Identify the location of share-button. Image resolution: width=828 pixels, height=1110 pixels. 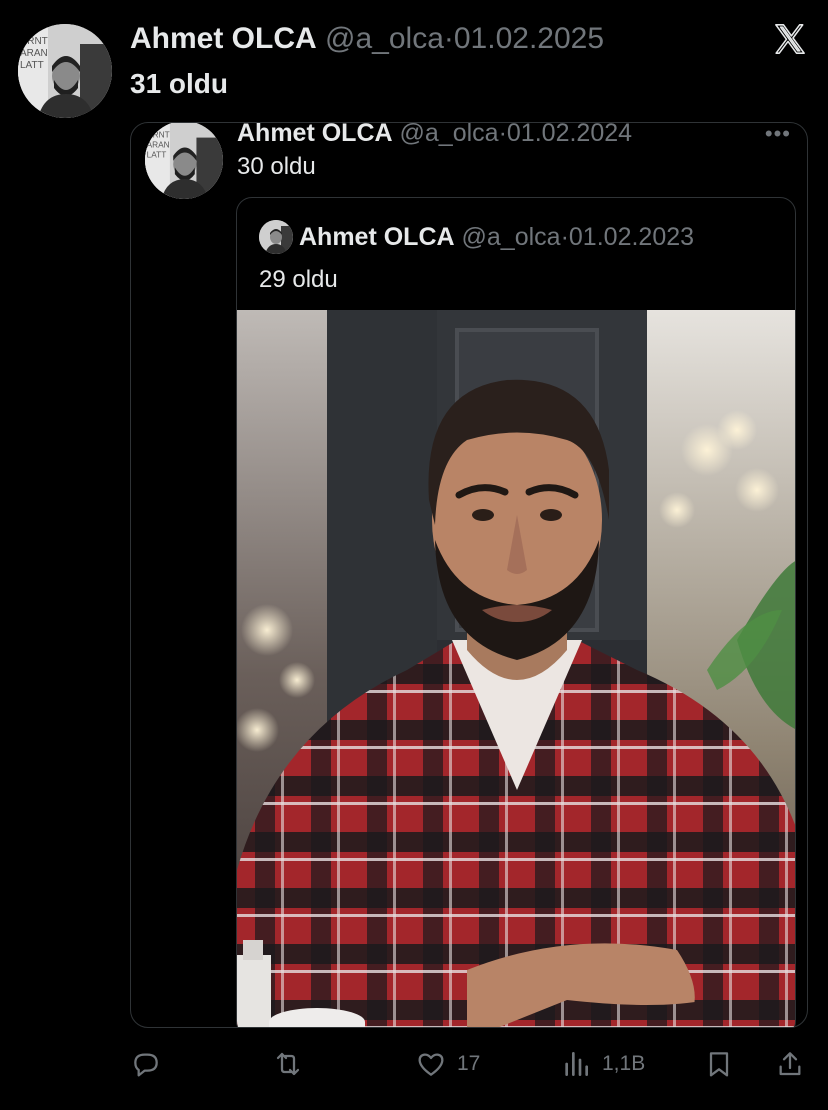
(795, 1064).